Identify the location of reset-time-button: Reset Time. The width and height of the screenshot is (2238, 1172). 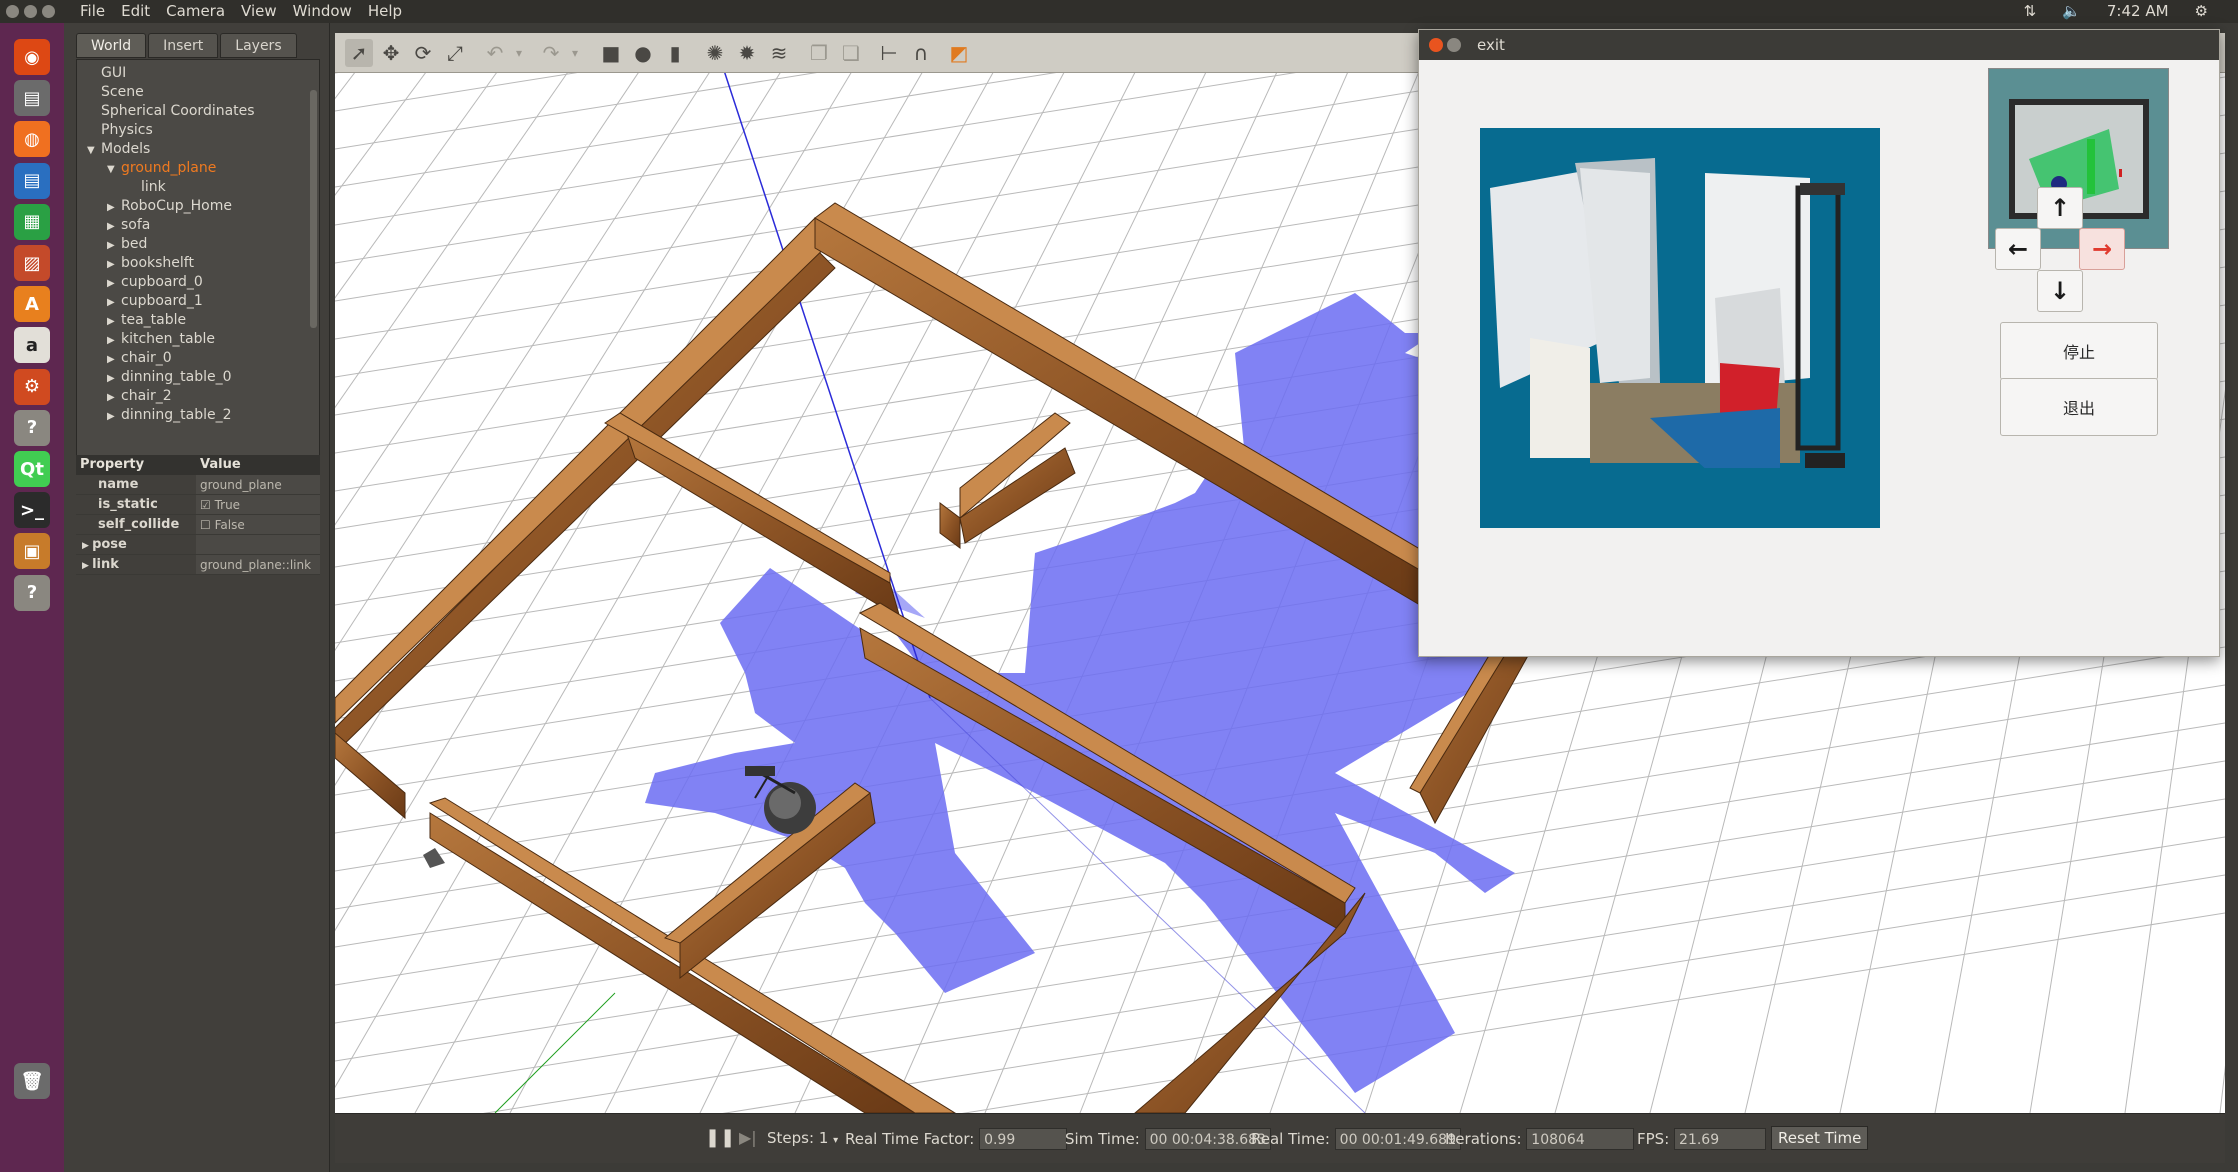
(1820, 1138).